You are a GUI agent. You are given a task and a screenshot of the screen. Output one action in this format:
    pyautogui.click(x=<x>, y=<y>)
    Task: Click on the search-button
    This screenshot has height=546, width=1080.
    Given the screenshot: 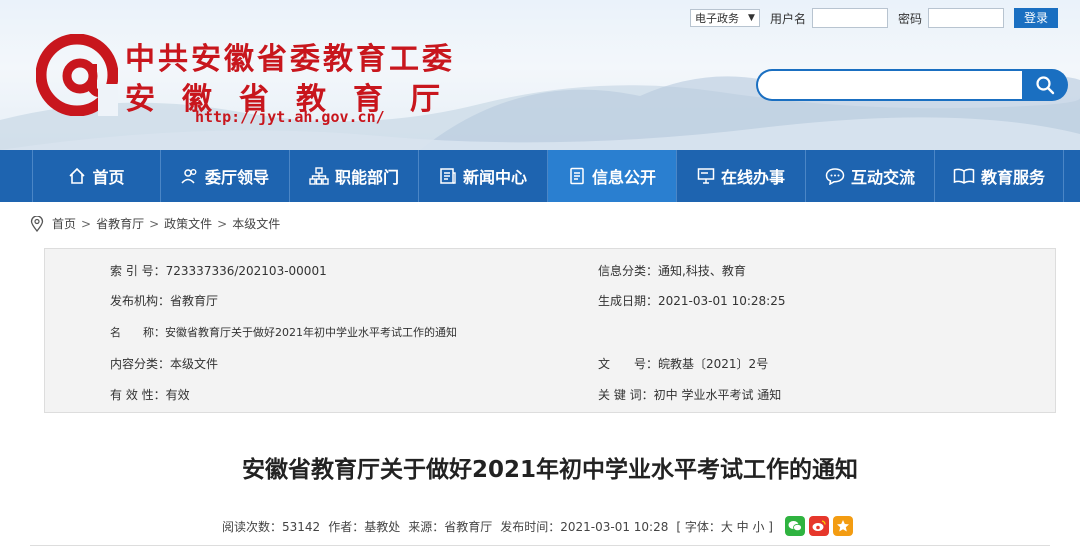 What is the action you would take?
    pyautogui.click(x=1045, y=85)
    